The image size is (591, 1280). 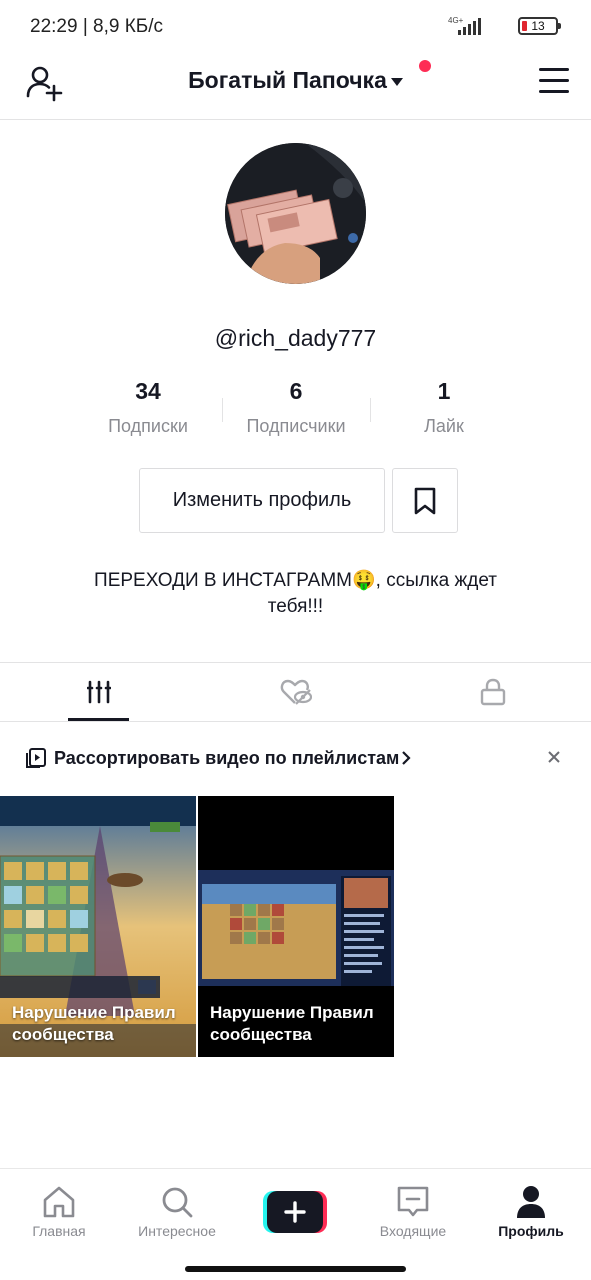 I want to click on signal-icon: 4G+, so click(x=464, y=26).